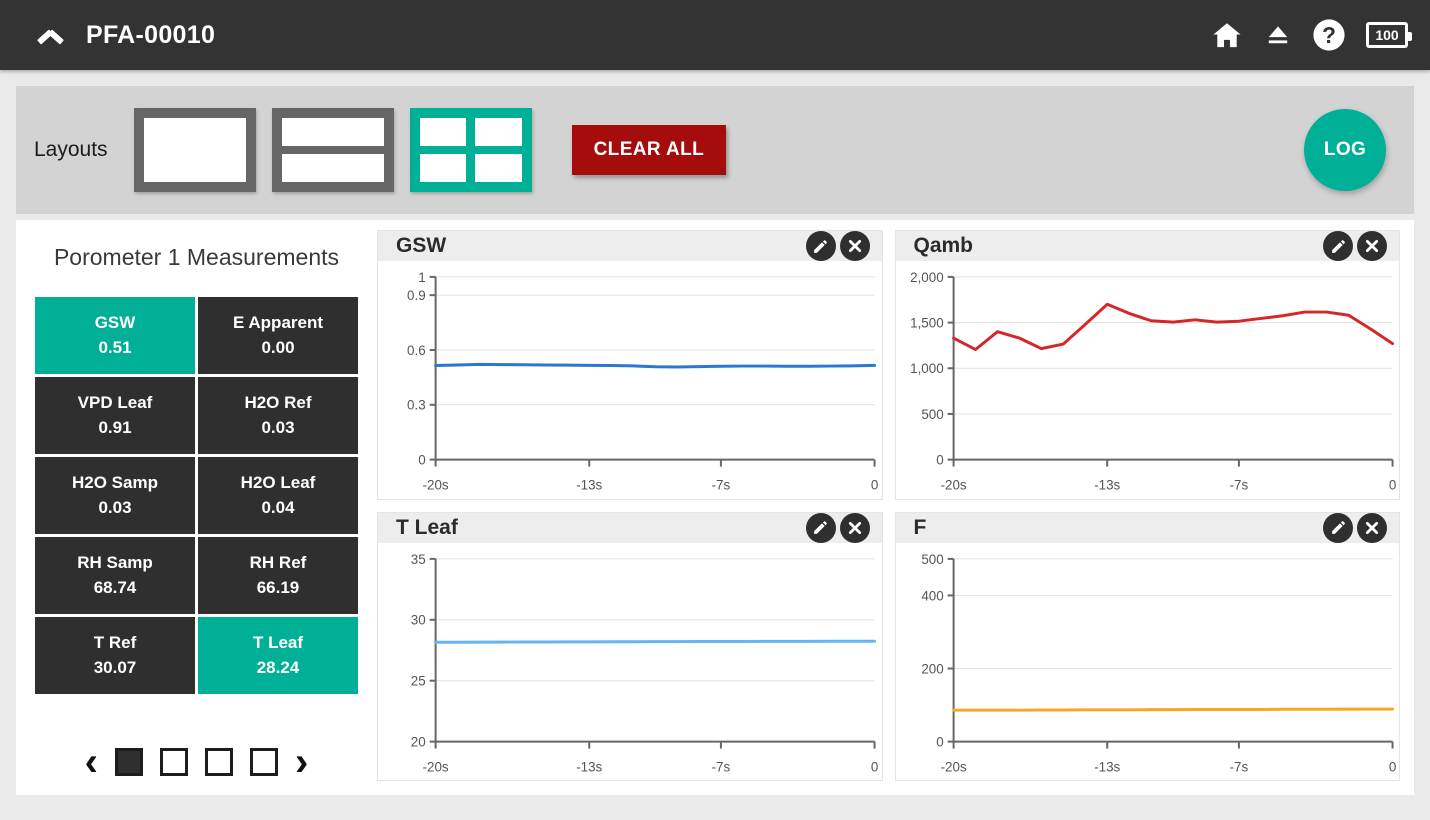 The width and height of the screenshot is (1430, 820). What do you see at coordinates (115, 322) in the screenshot?
I see `measurement-tile-label: GSW` at bounding box center [115, 322].